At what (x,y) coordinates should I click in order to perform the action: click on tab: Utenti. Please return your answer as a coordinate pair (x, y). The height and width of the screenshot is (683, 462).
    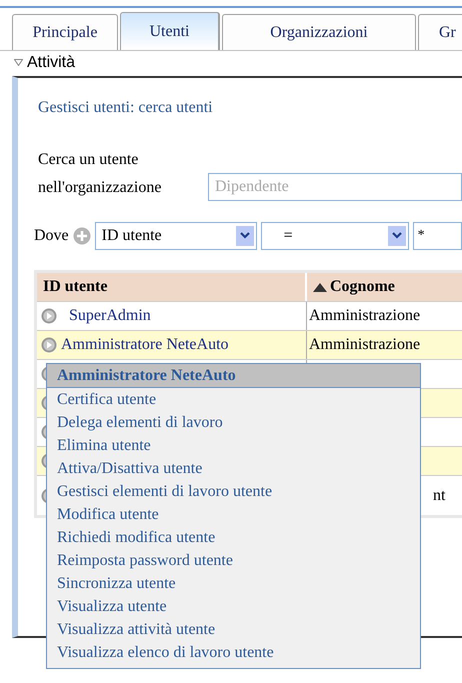
    Looking at the image, I should click on (170, 31).